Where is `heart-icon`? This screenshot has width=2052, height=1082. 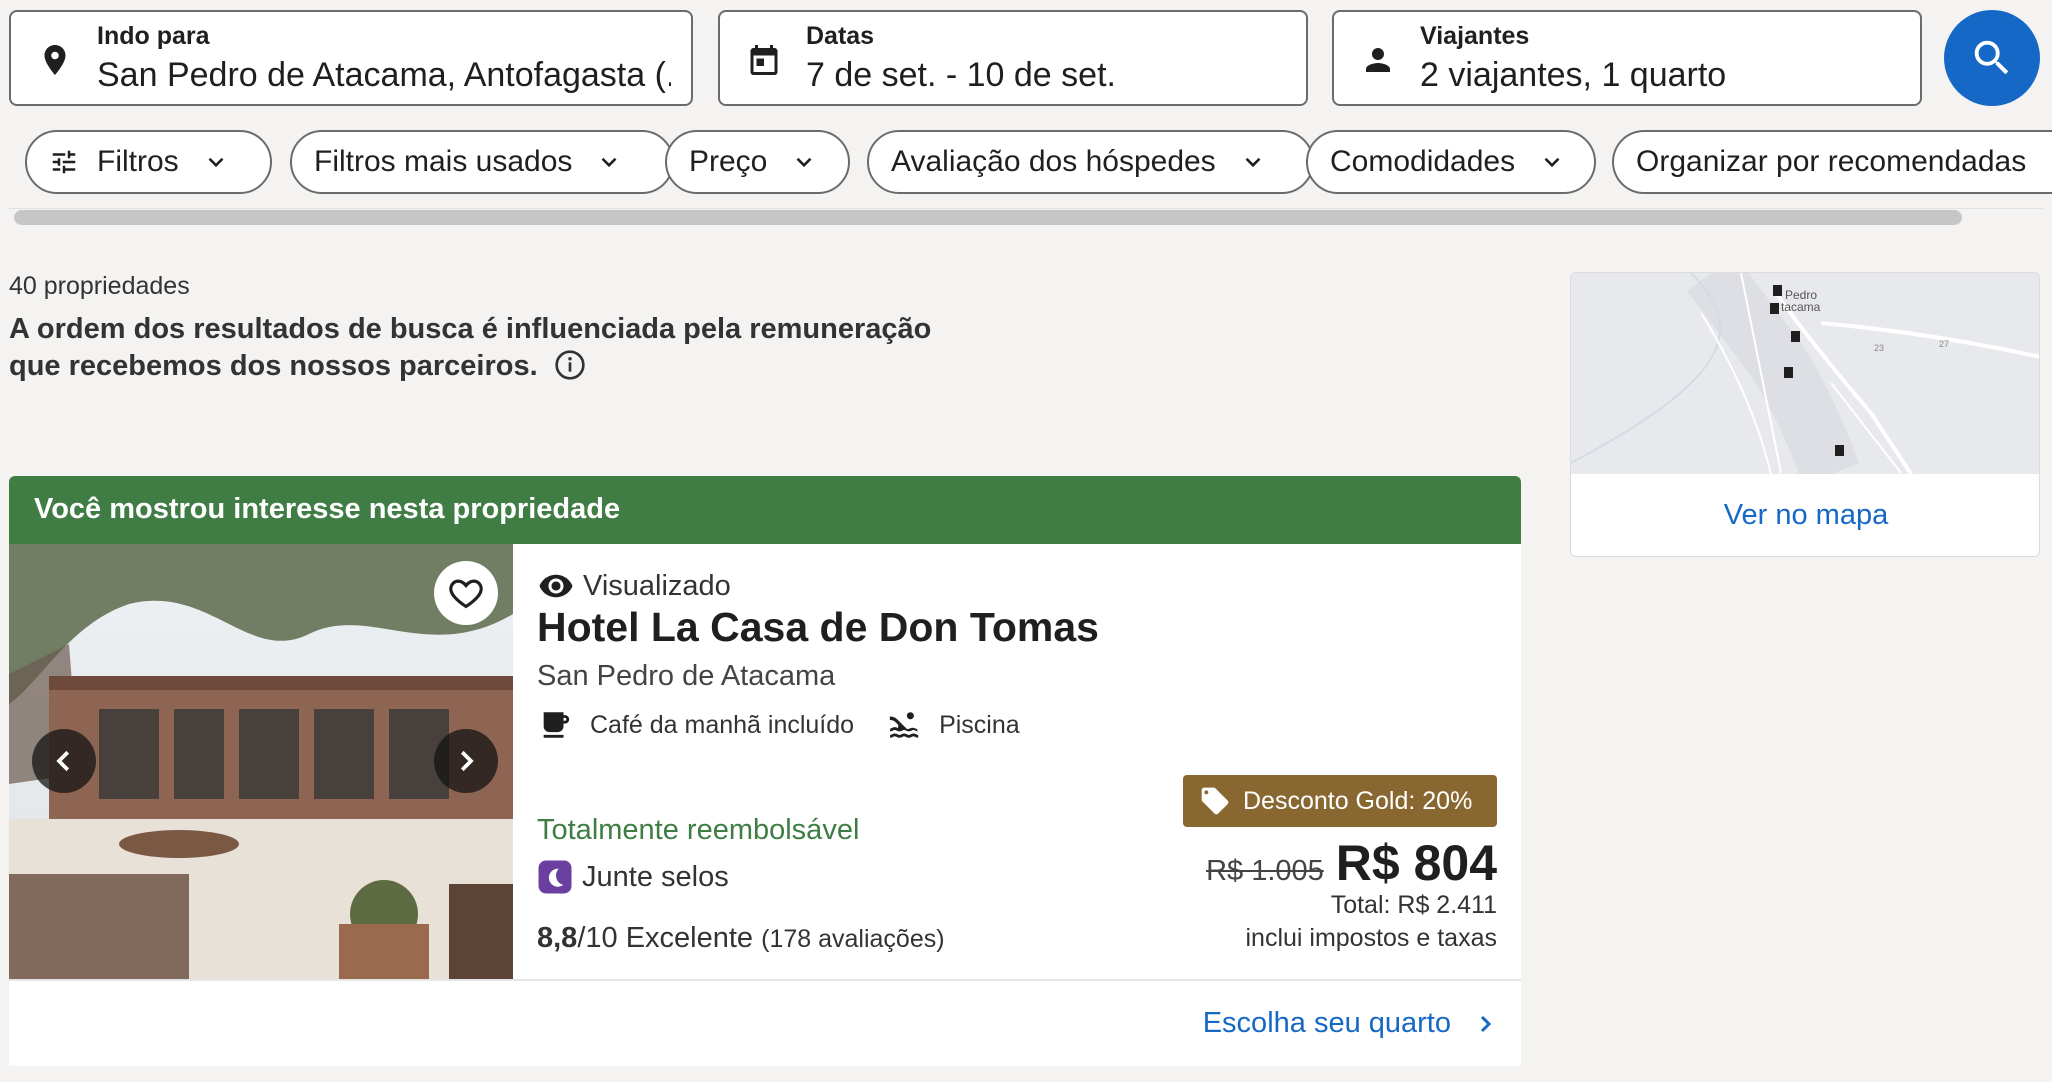 heart-icon is located at coordinates (466, 594).